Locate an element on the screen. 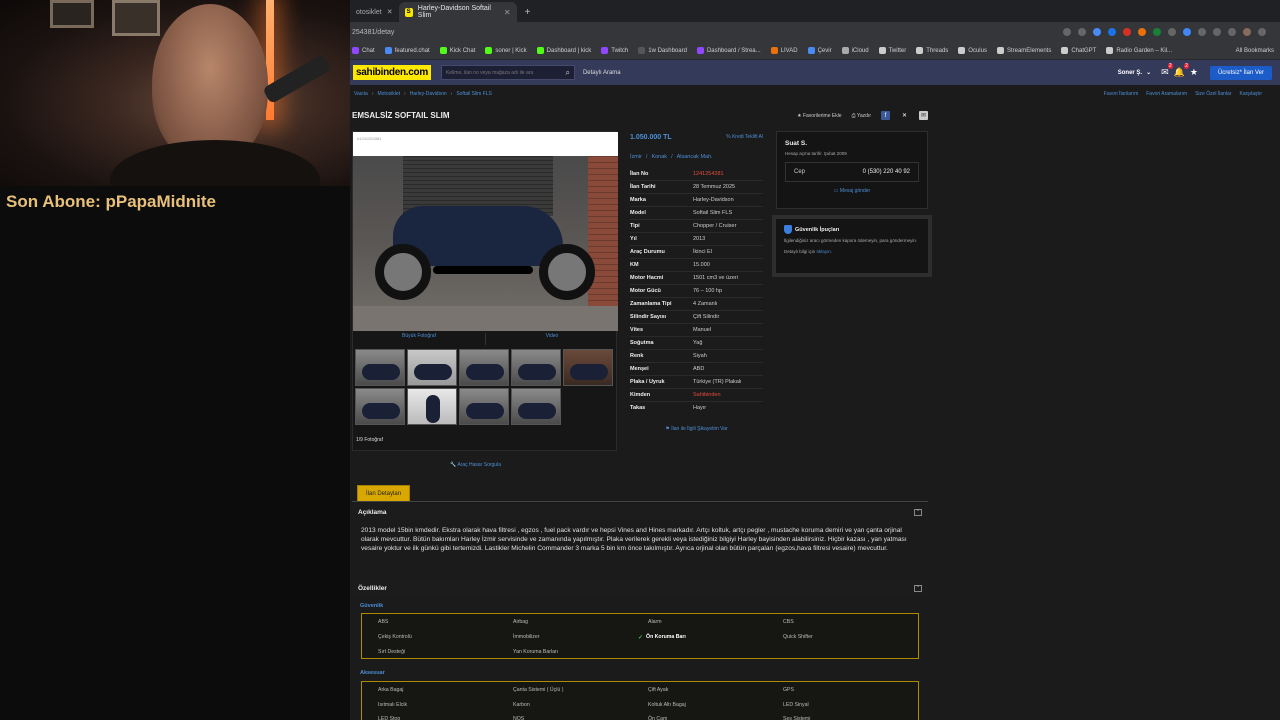  favorites-star-icon: ★ is located at coordinates (1194, 72).